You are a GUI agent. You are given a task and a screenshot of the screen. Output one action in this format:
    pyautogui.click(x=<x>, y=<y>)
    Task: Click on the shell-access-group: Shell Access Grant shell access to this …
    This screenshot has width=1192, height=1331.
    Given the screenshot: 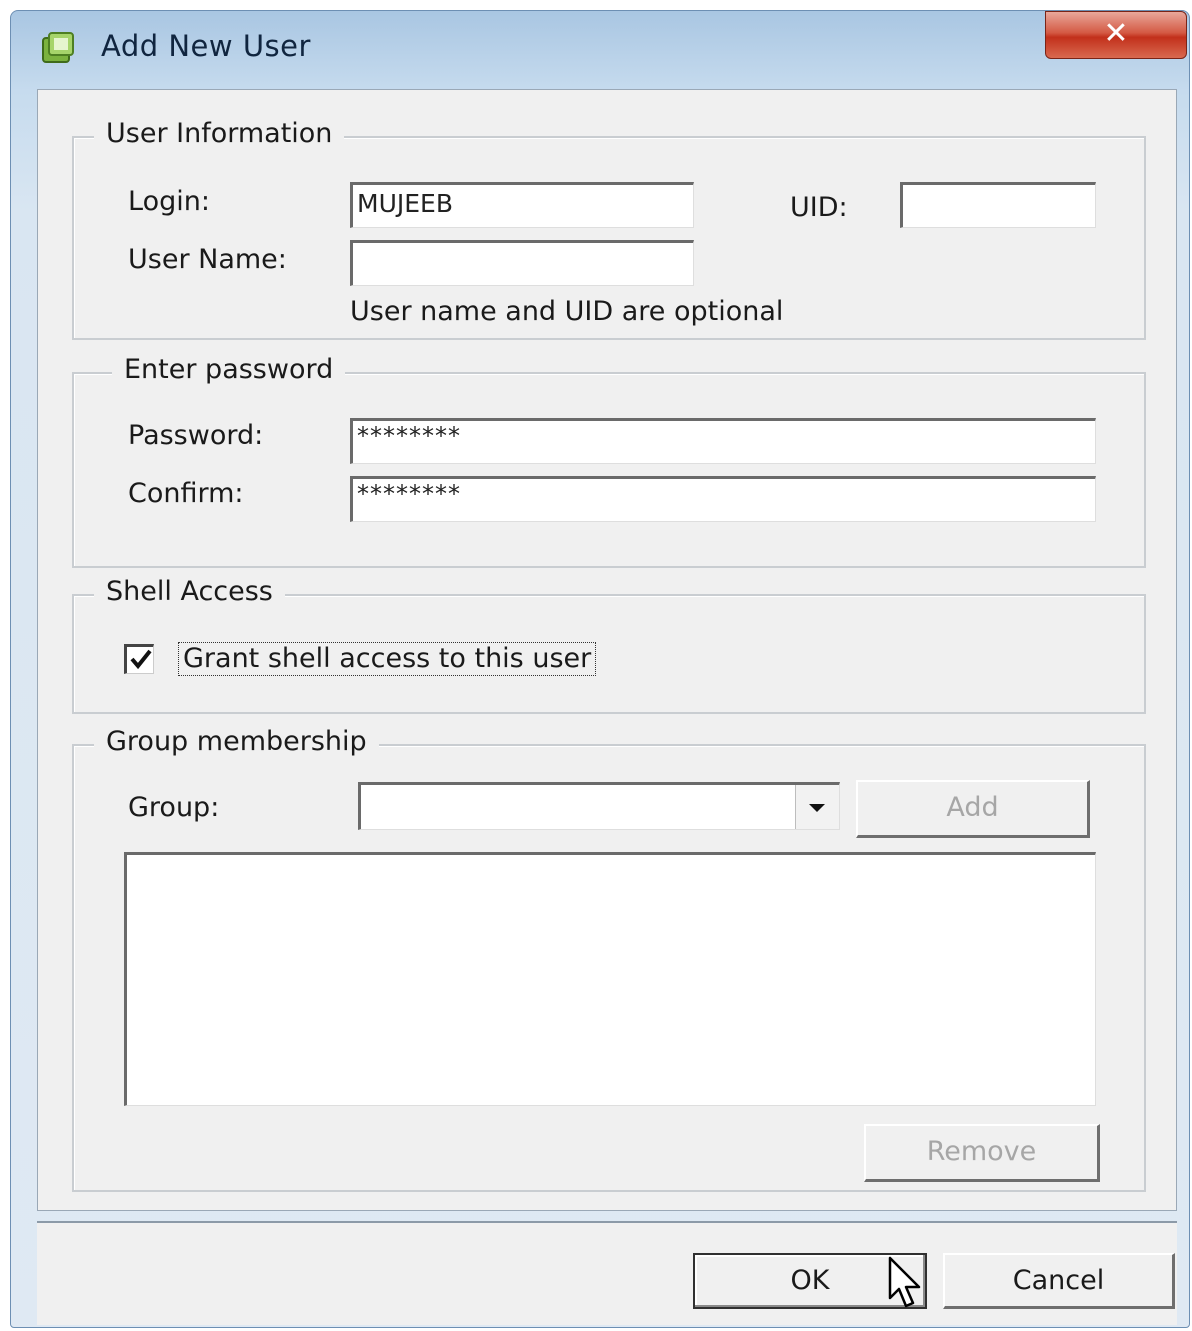 What is the action you would take?
    pyautogui.click(x=609, y=645)
    